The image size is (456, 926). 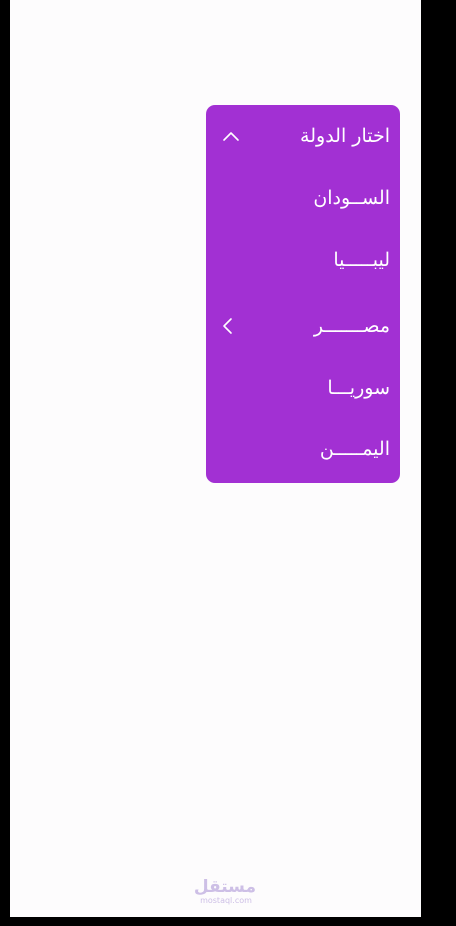 What do you see at coordinates (228, 326) in the screenshot?
I see `chevron-left-icon` at bounding box center [228, 326].